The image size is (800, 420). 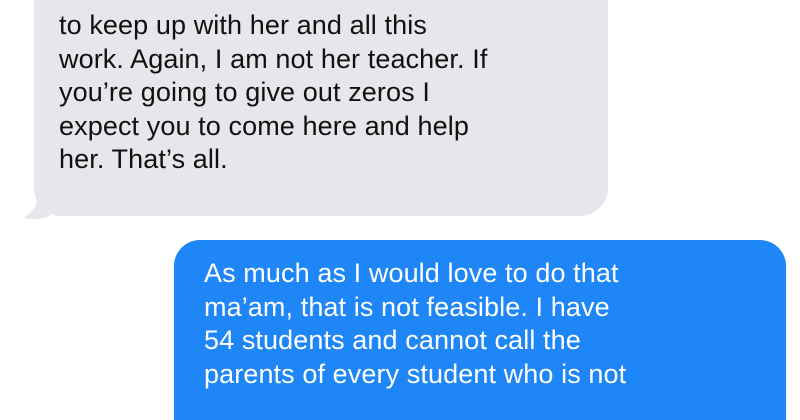 What do you see at coordinates (273, 58) in the screenshot?
I see `received-message-line: work. Again, I am not her teacher. If` at bounding box center [273, 58].